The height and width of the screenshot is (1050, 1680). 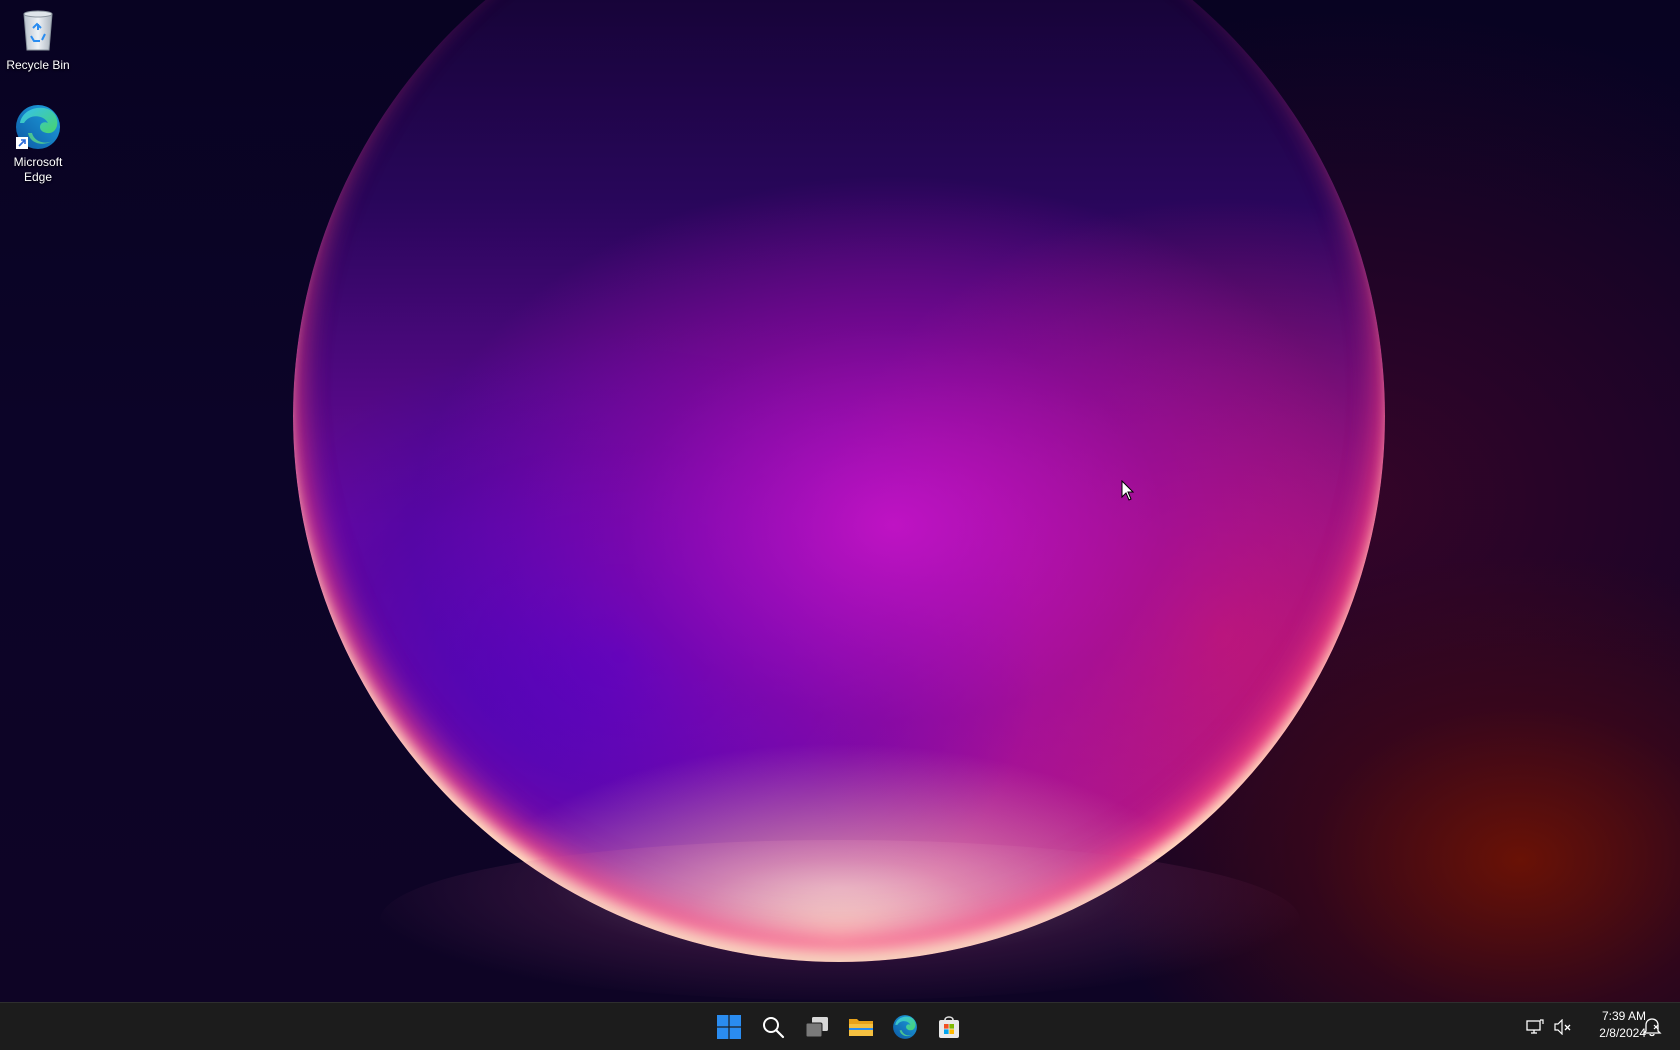 I want to click on store-button, so click(x=949, y=1027).